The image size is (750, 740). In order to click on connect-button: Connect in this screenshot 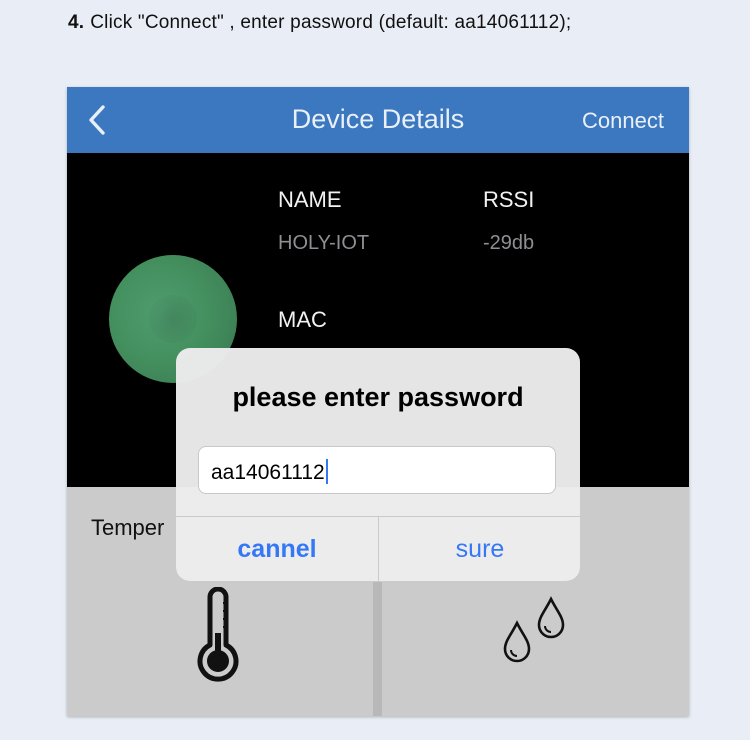, I will do `click(623, 121)`.